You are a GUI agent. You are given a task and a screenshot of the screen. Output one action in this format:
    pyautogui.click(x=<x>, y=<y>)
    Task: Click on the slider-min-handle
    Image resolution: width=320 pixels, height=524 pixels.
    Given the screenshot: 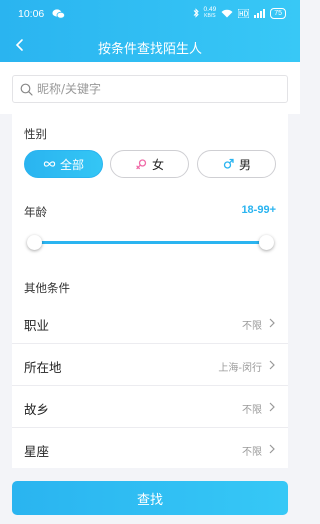 What is the action you would take?
    pyautogui.click(x=34, y=242)
    